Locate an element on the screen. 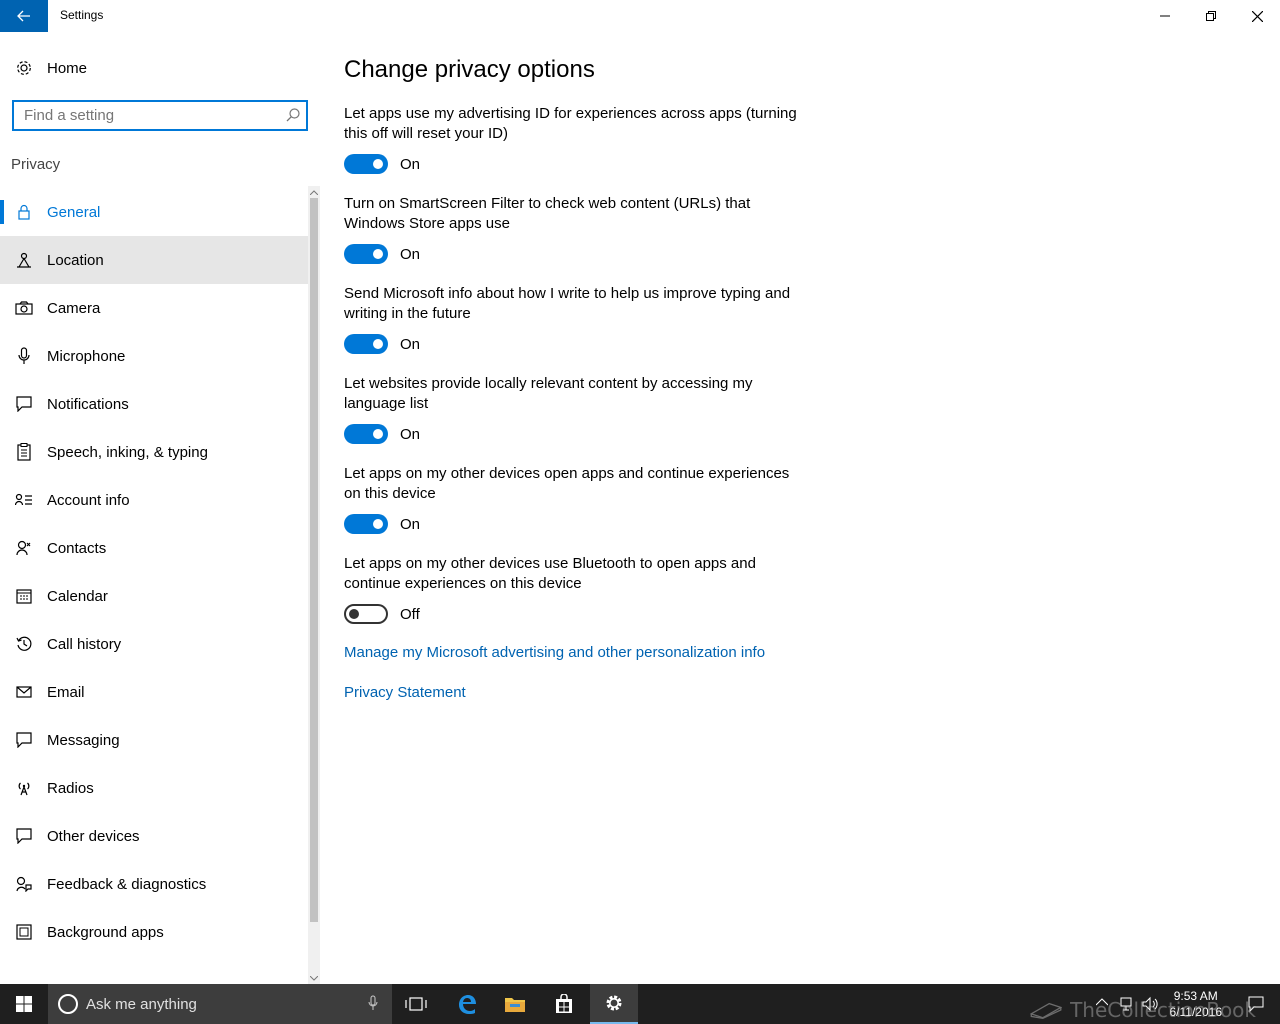 The height and width of the screenshot is (1024, 1280). close-button is located at coordinates (1257, 16).